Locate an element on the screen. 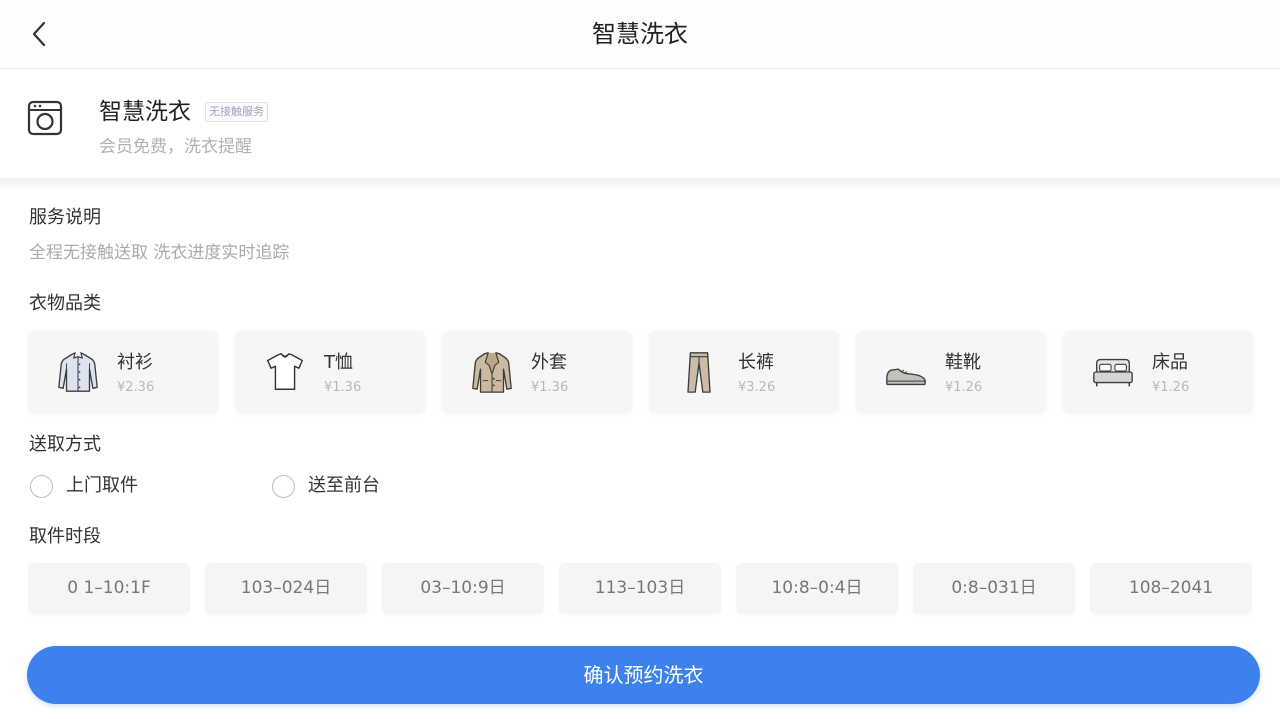 The width and height of the screenshot is (1280, 719). categories-heading: 衣物品类 is located at coordinates (65, 303).